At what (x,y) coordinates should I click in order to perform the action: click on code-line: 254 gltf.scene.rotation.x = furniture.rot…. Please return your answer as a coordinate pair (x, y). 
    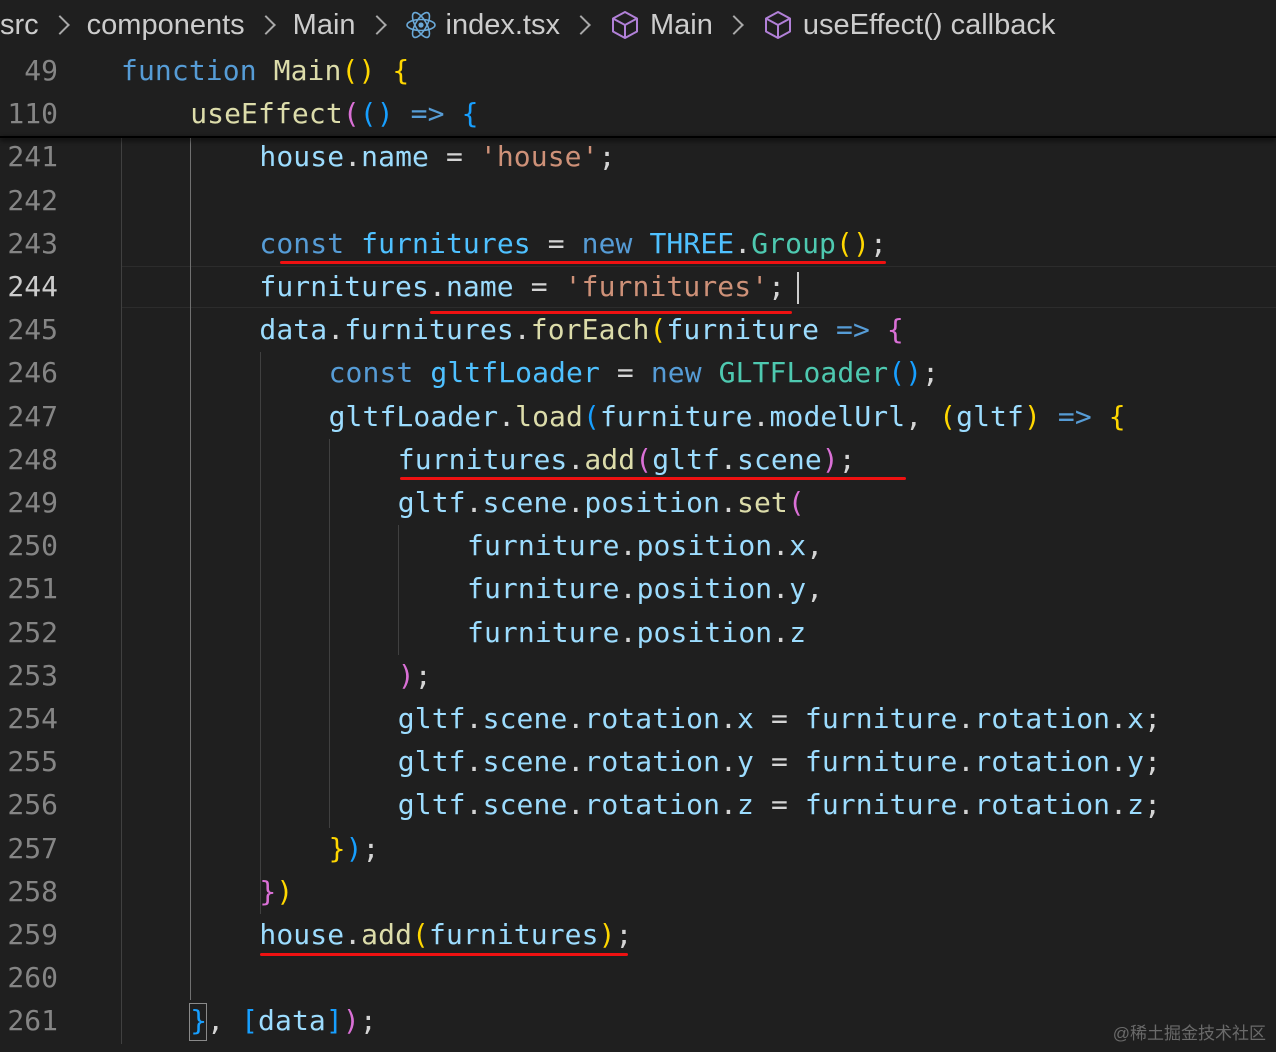
    Looking at the image, I should click on (638, 719).